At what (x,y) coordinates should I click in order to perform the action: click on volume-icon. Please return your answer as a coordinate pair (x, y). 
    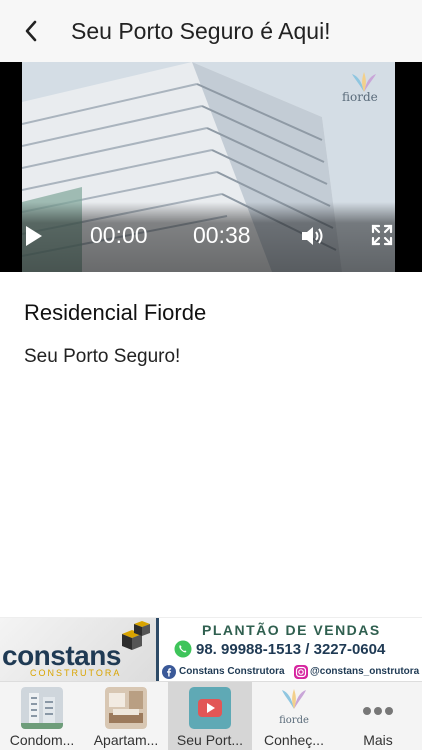
    Looking at the image, I should click on (313, 236).